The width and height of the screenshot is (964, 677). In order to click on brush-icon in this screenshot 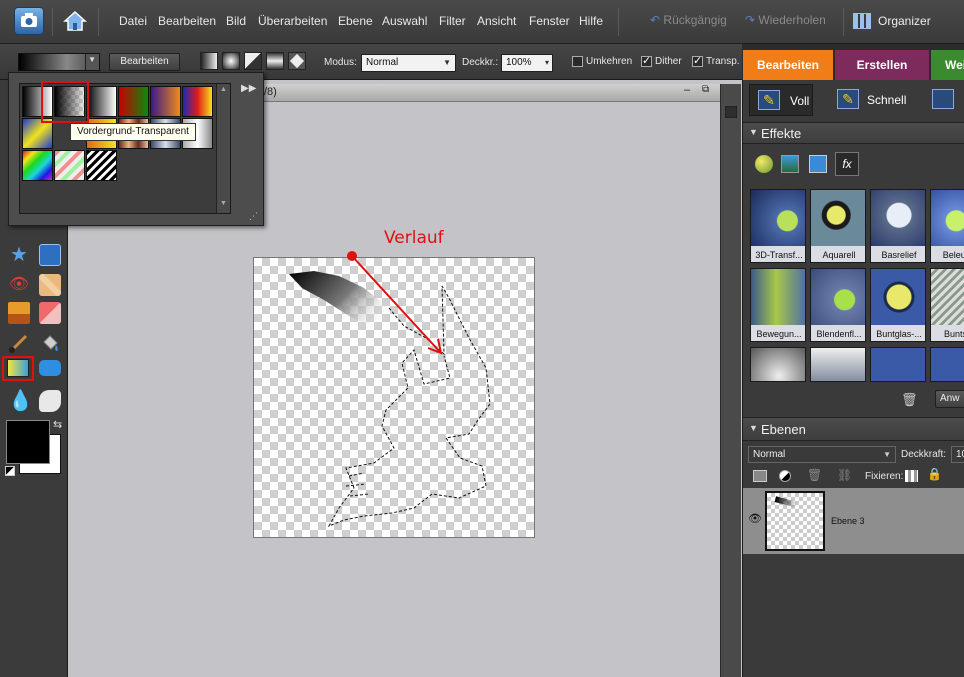, I will do `click(19, 343)`.